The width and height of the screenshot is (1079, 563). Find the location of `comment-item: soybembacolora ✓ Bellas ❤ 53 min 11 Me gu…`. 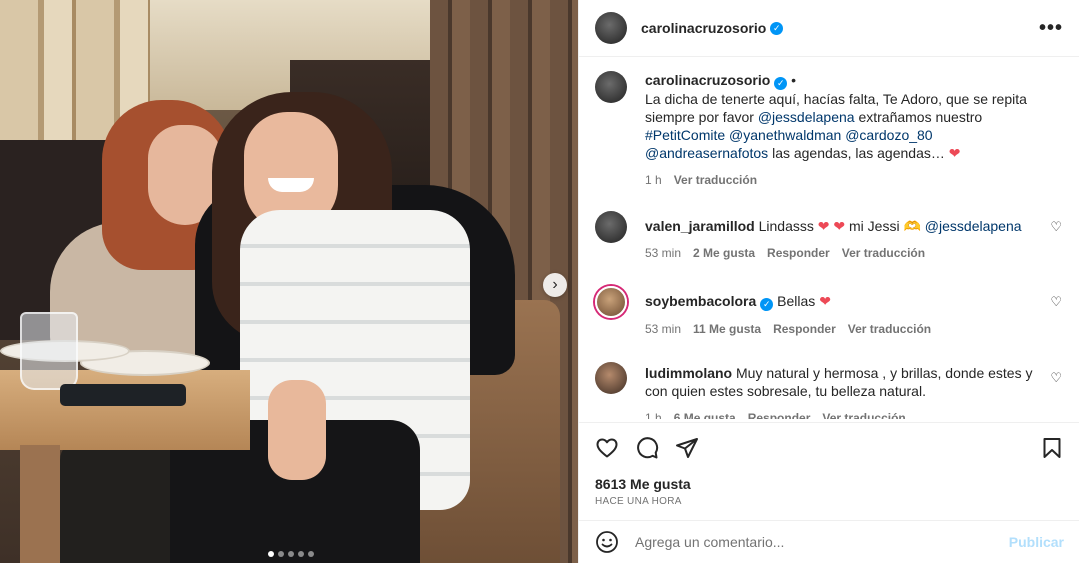

comment-item: soybembacolora ✓ Bellas ❤ 53 min 11 Me gu… is located at coordinates (829, 312).